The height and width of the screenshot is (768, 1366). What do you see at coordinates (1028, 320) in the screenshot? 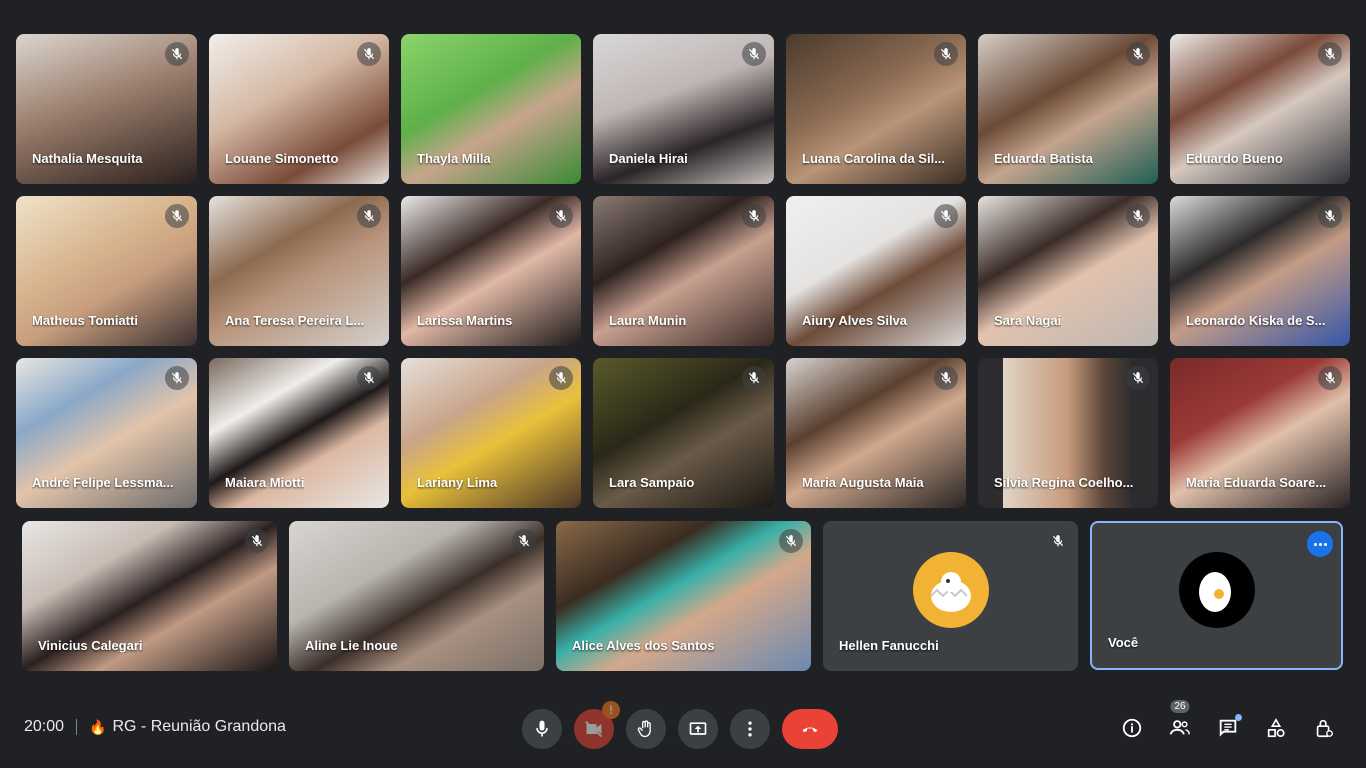
I see `participant-name: Sara Nagai` at bounding box center [1028, 320].